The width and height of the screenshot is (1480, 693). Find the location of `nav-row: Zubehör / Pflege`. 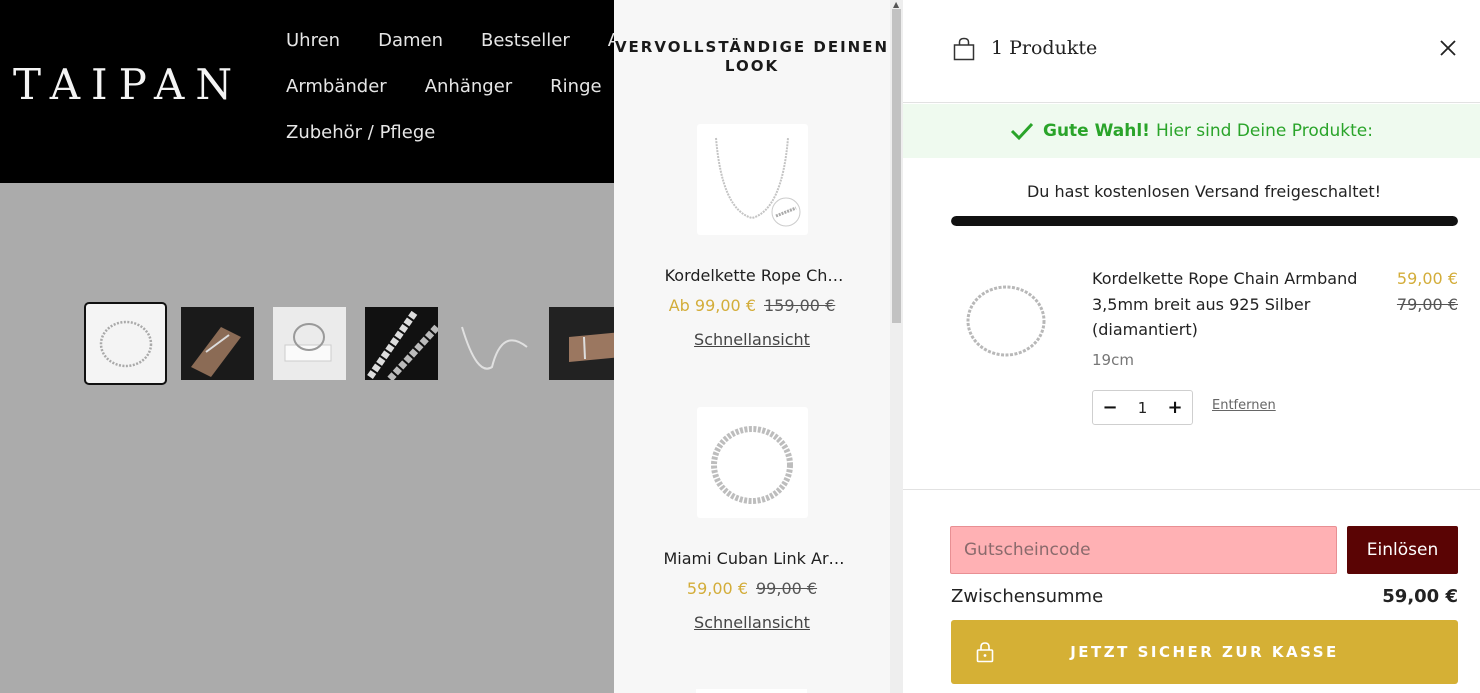

nav-row: Zubehör / Pflege is located at coordinates (450, 145).